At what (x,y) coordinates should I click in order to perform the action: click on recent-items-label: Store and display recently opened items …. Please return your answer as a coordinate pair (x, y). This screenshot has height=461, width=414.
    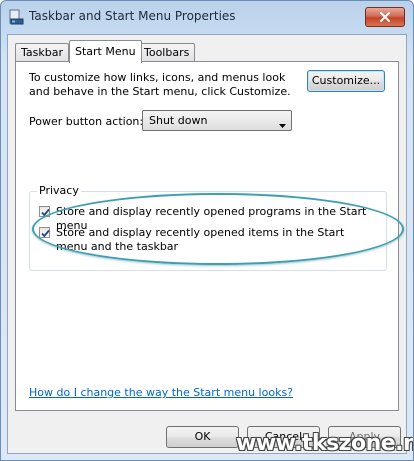
    Looking at the image, I should click on (216, 240).